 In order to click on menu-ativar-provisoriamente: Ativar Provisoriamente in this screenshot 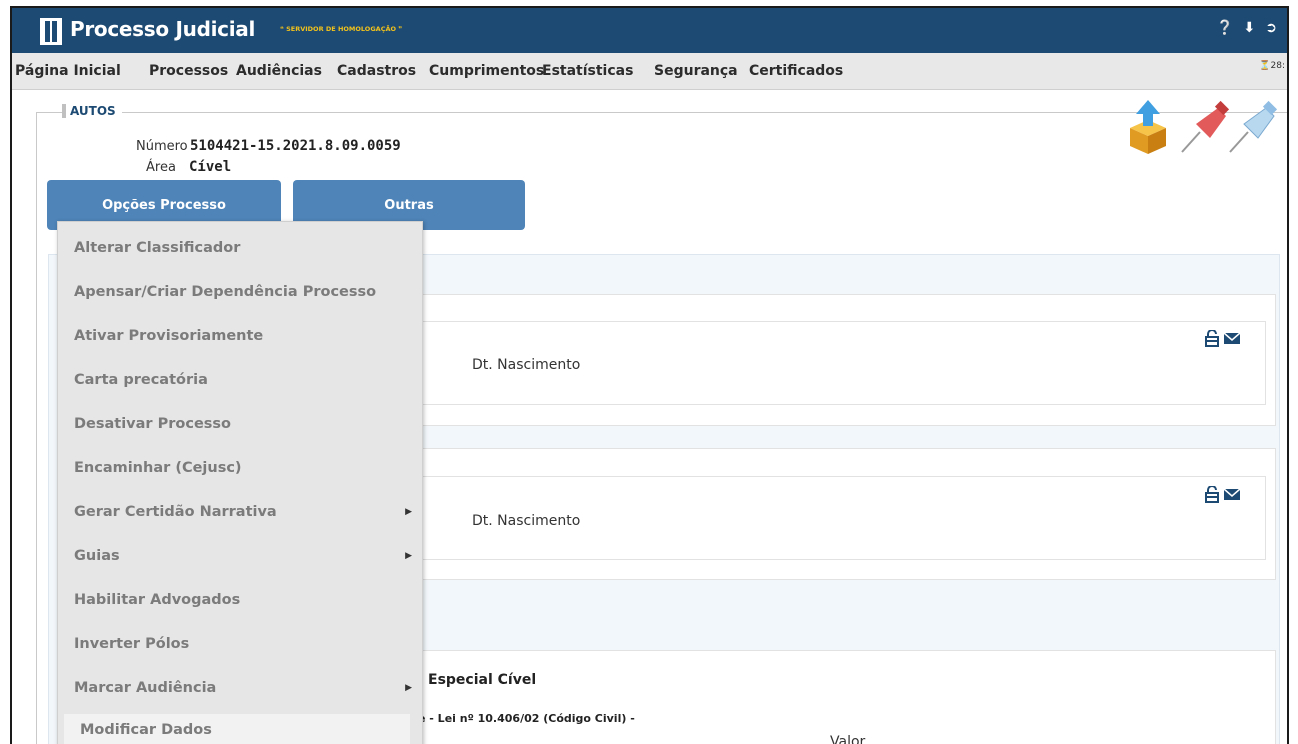, I will do `click(240, 336)`.